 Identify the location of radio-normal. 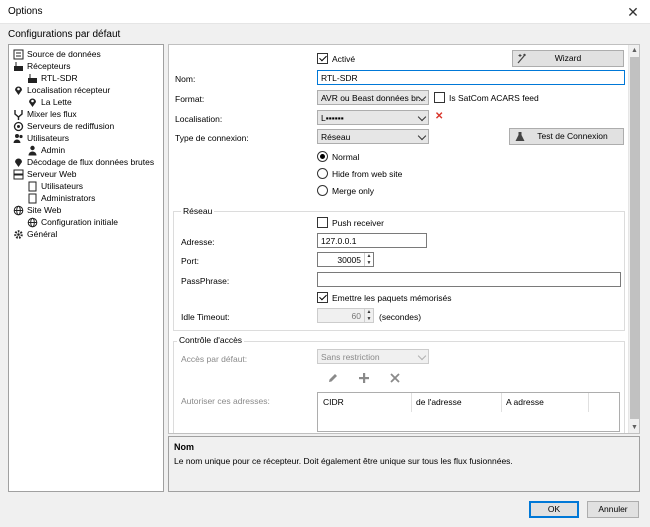
(322, 156).